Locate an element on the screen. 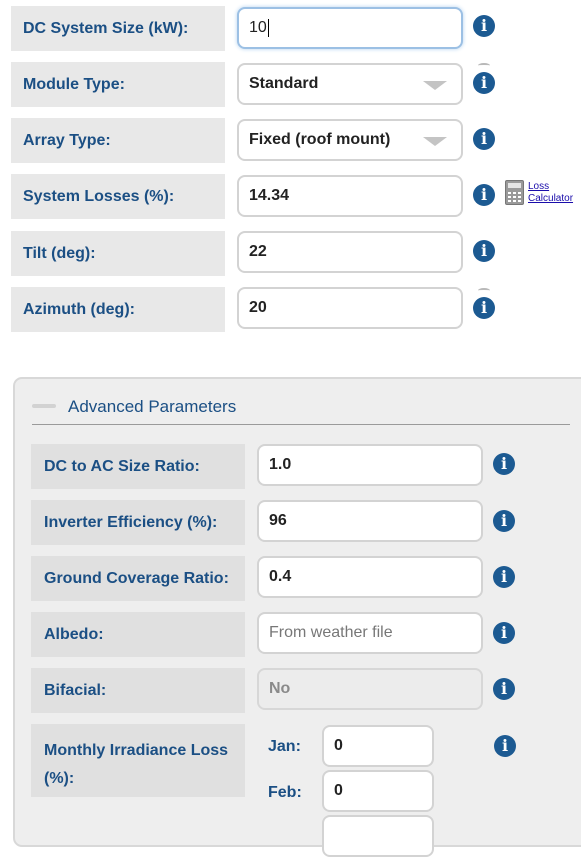 Image resolution: width=581 pixels, height=857 pixels. array-type-label: Array Type: is located at coordinates (118, 140).